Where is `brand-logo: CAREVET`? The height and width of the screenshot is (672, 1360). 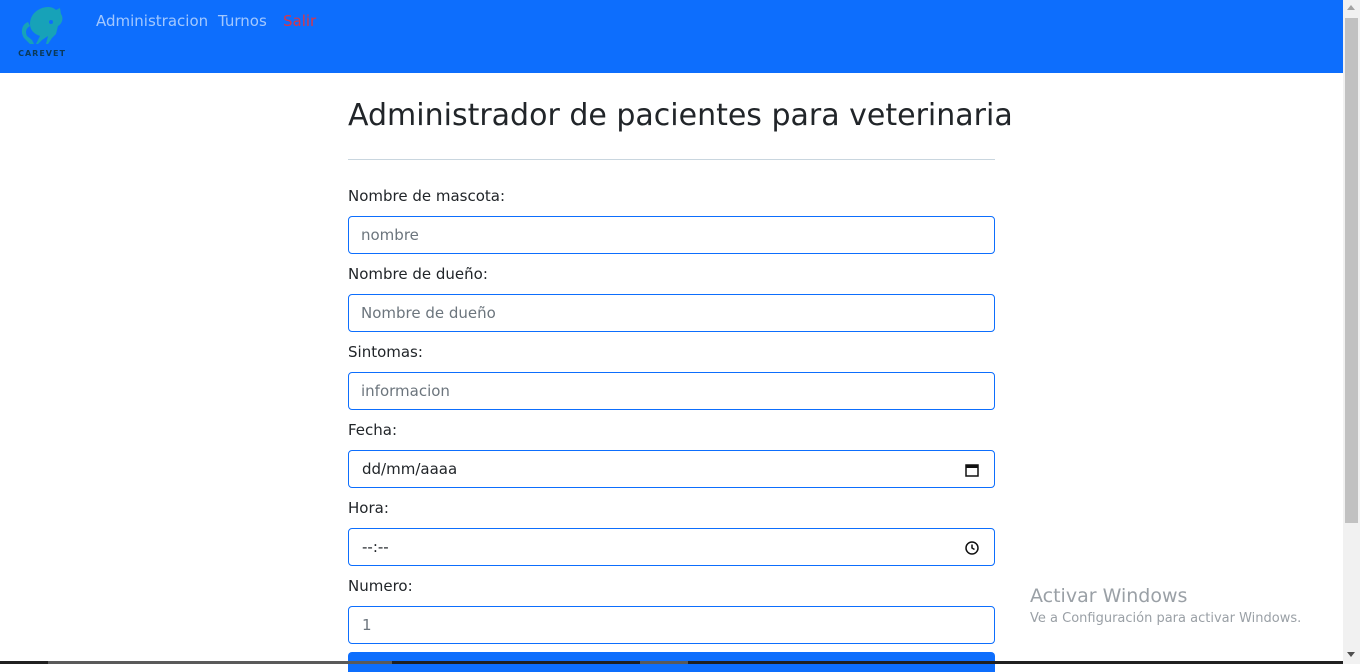
brand-logo: CAREVET is located at coordinates (42, 31).